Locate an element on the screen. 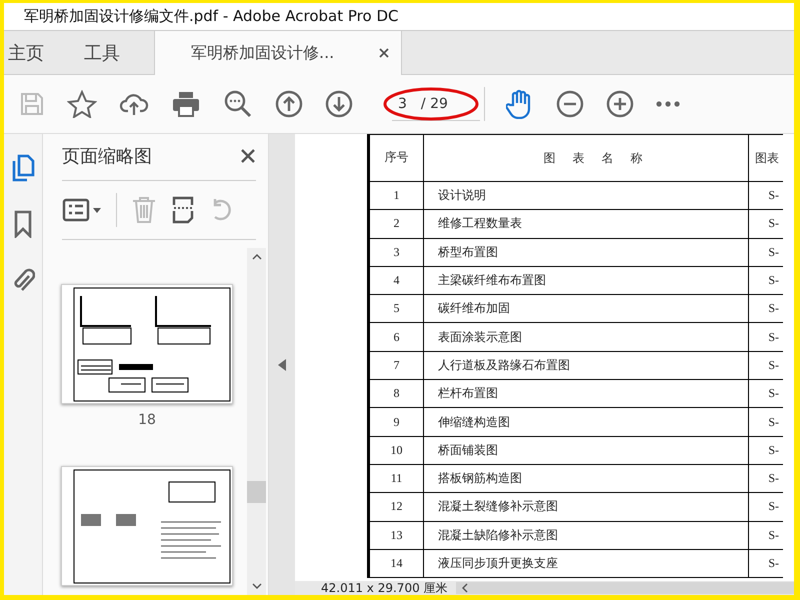 Image resolution: width=800 pixels, height=600 pixels. table-cell: 5 is located at coordinates (396, 308).